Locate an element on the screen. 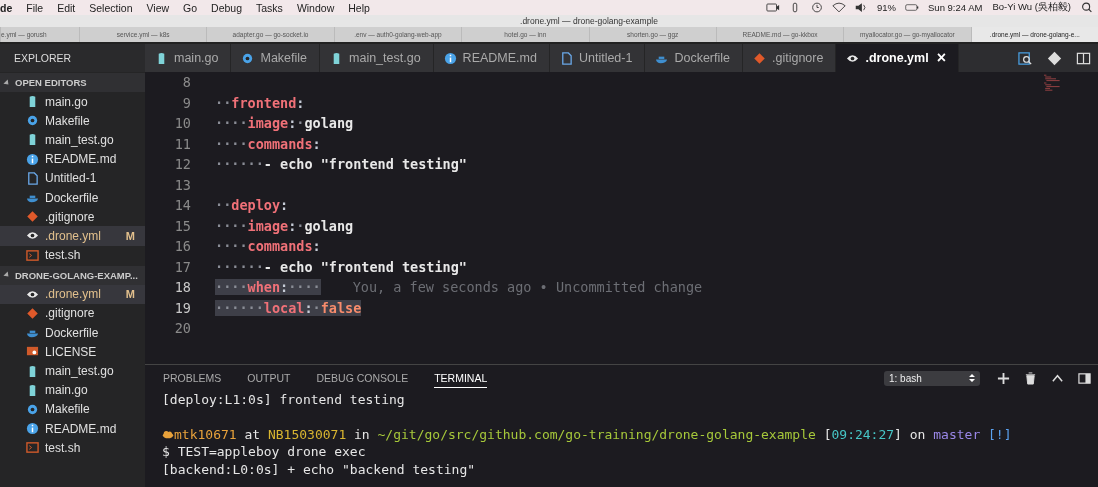  panel-tab: DEBUG CONSOLE is located at coordinates (362, 378).